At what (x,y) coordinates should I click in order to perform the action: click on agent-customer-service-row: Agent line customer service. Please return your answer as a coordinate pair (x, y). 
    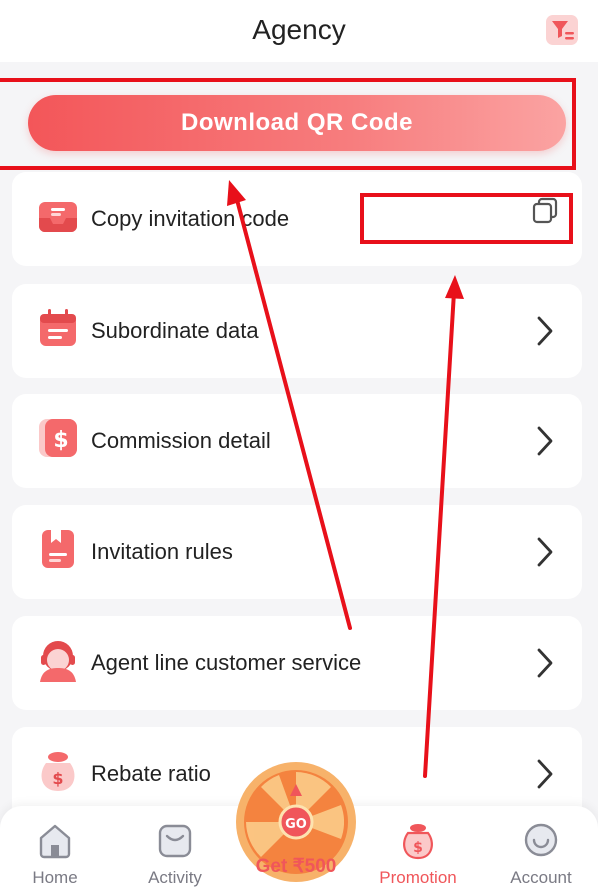
    Looking at the image, I should click on (297, 663).